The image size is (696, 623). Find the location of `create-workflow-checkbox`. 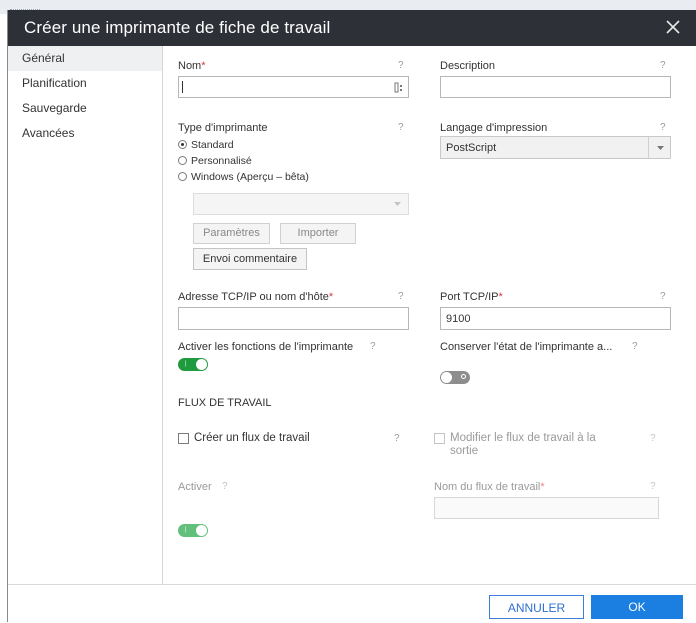

create-workflow-checkbox is located at coordinates (183, 438).